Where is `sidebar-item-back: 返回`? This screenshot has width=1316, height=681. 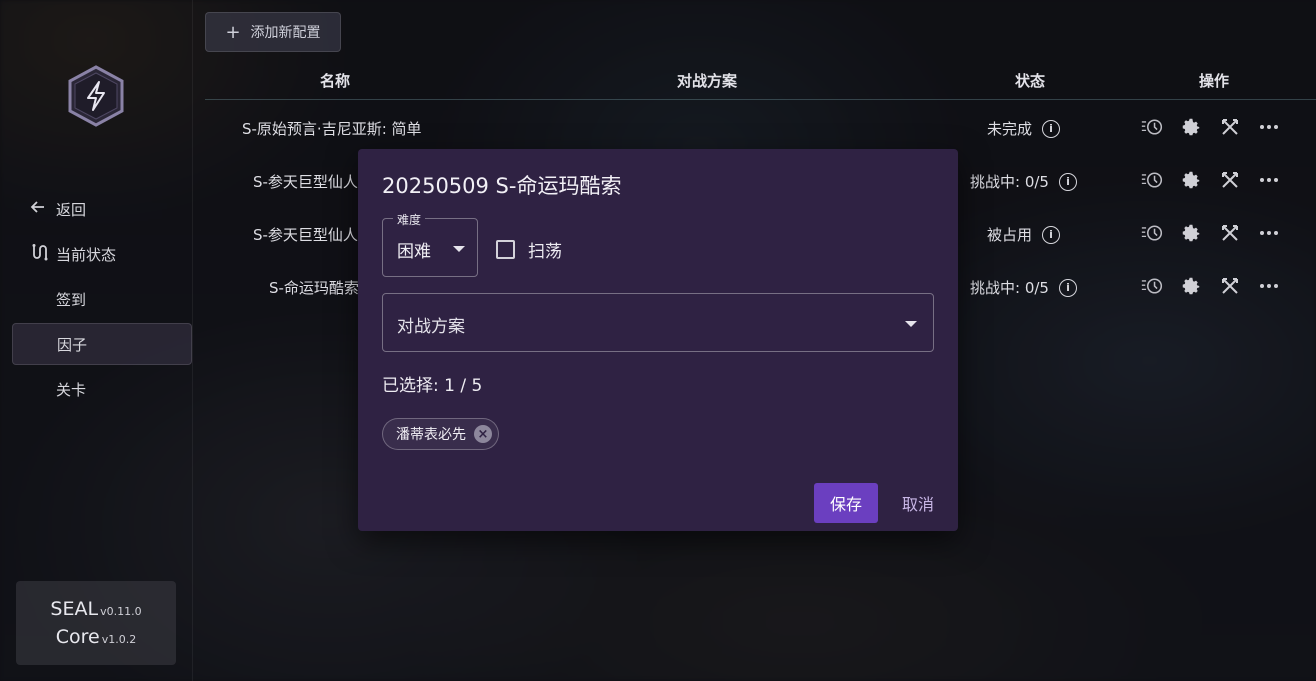
sidebar-item-back: 返回 is located at coordinates (102, 209).